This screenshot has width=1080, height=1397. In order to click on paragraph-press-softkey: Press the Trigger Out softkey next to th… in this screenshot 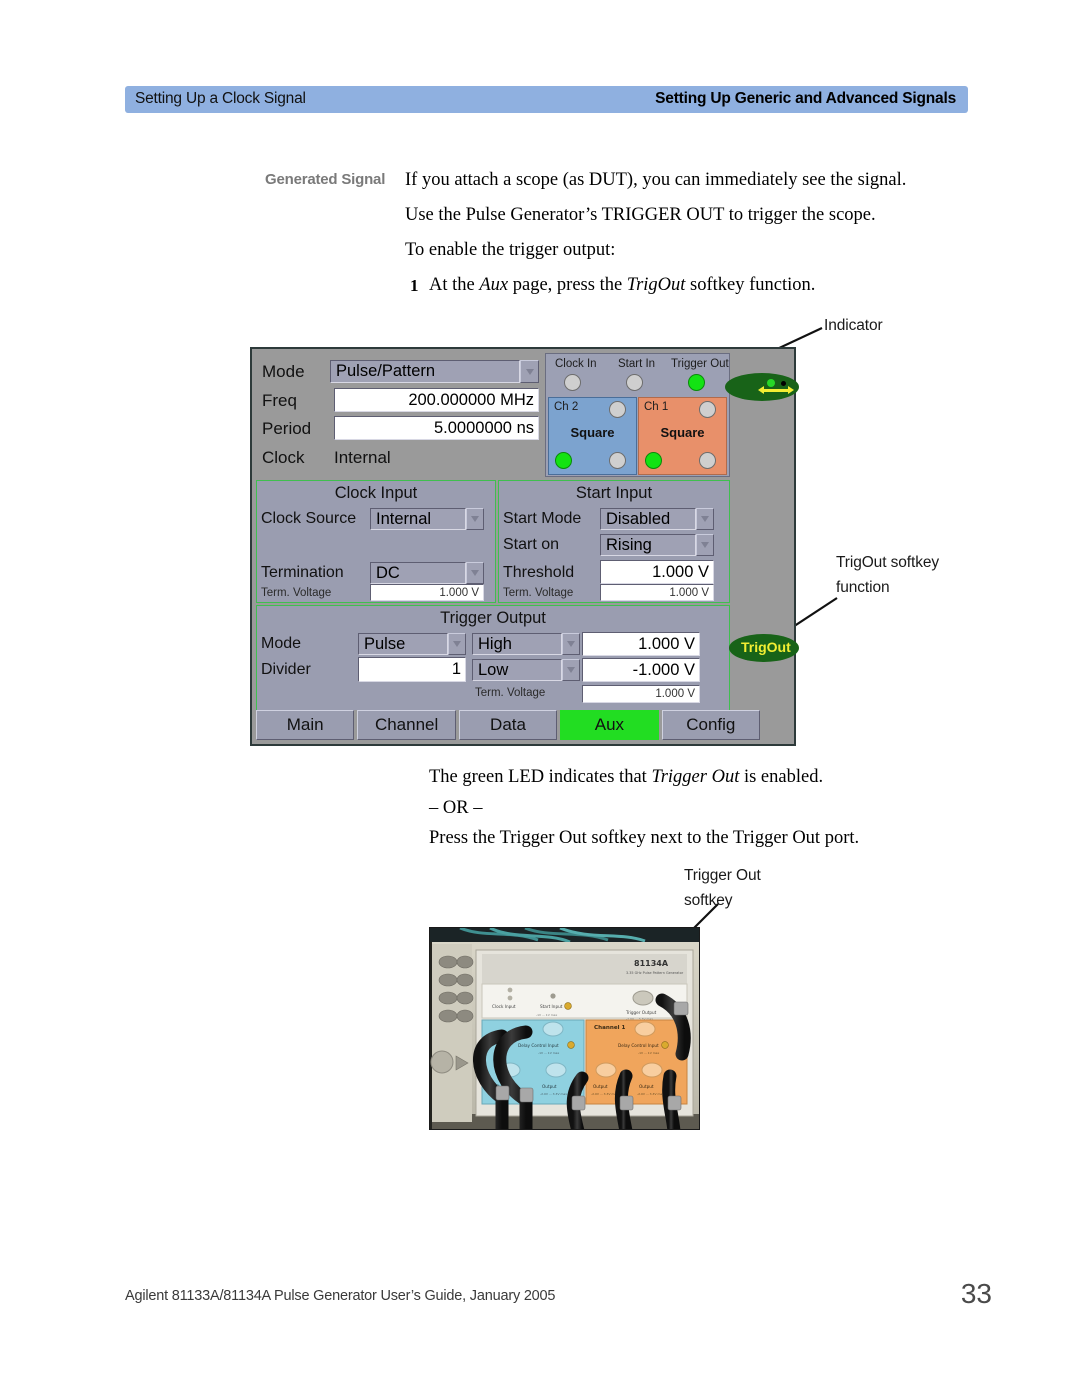, I will do `click(644, 838)`.